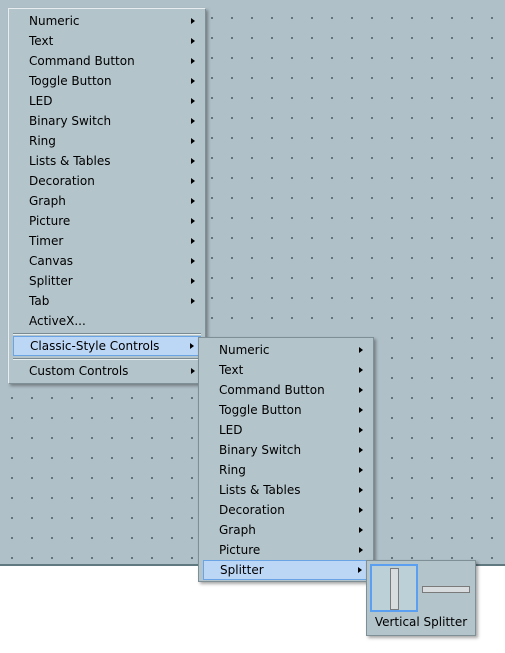 The image size is (505, 653). I want to click on menu-item-custom-controls: Custom Controls, so click(107, 371).